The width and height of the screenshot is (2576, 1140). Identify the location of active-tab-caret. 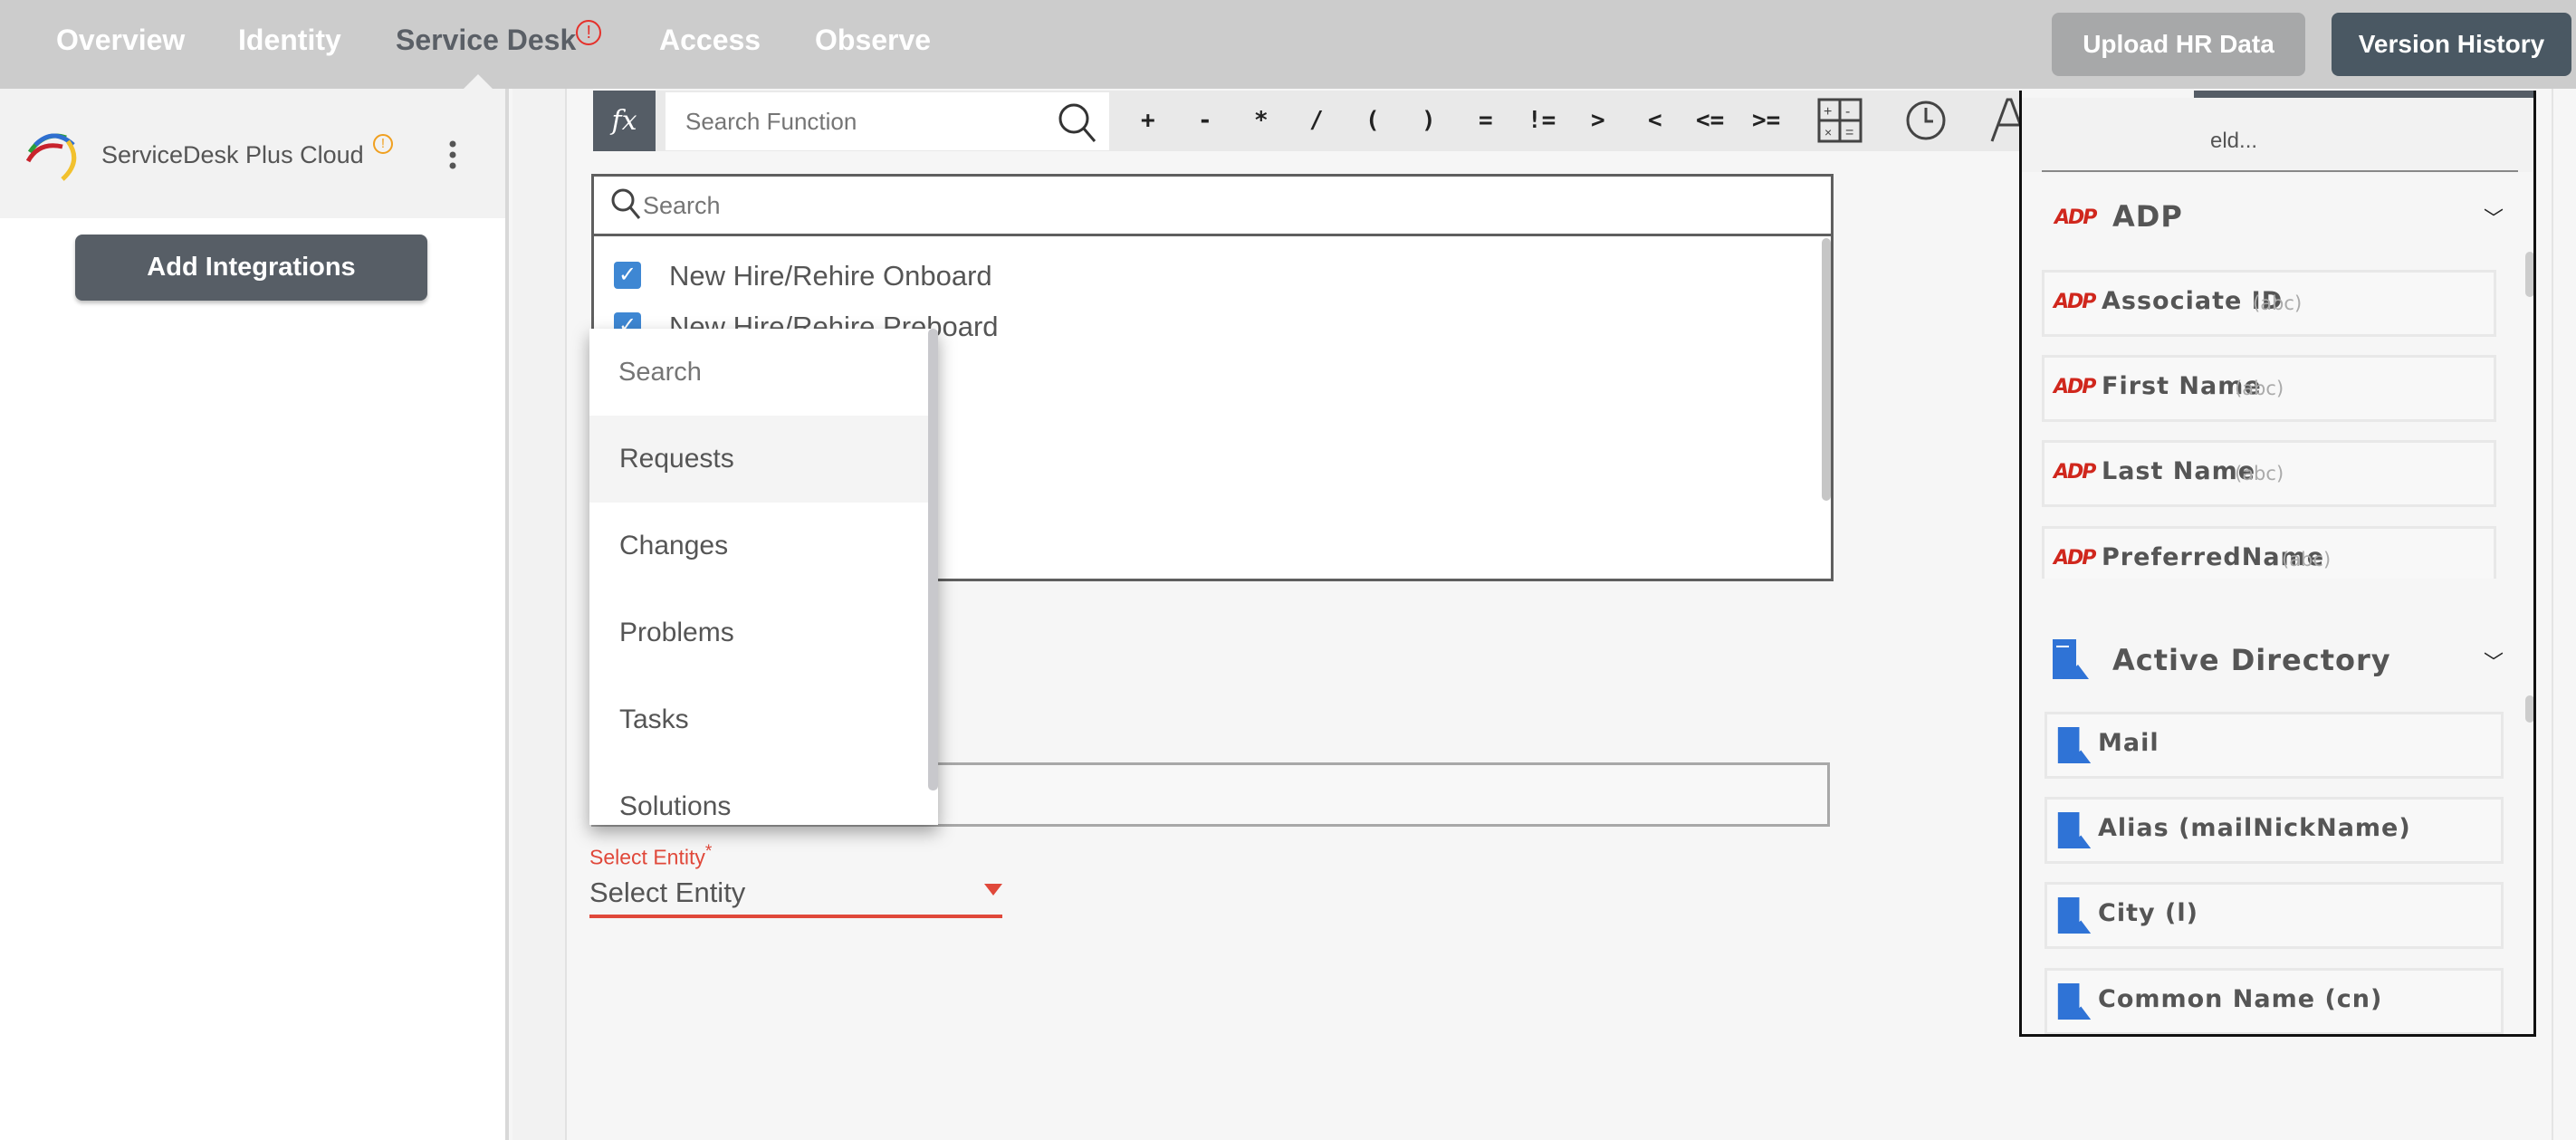
(478, 81).